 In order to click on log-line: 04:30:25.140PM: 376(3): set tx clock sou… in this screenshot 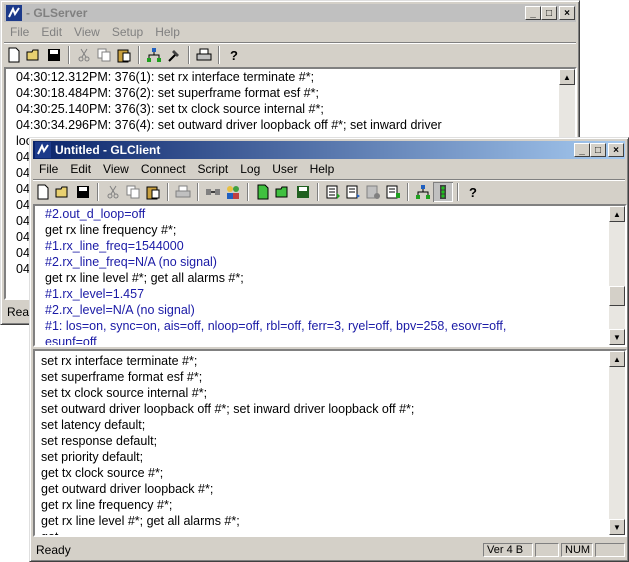, I will do `click(170, 109)`.